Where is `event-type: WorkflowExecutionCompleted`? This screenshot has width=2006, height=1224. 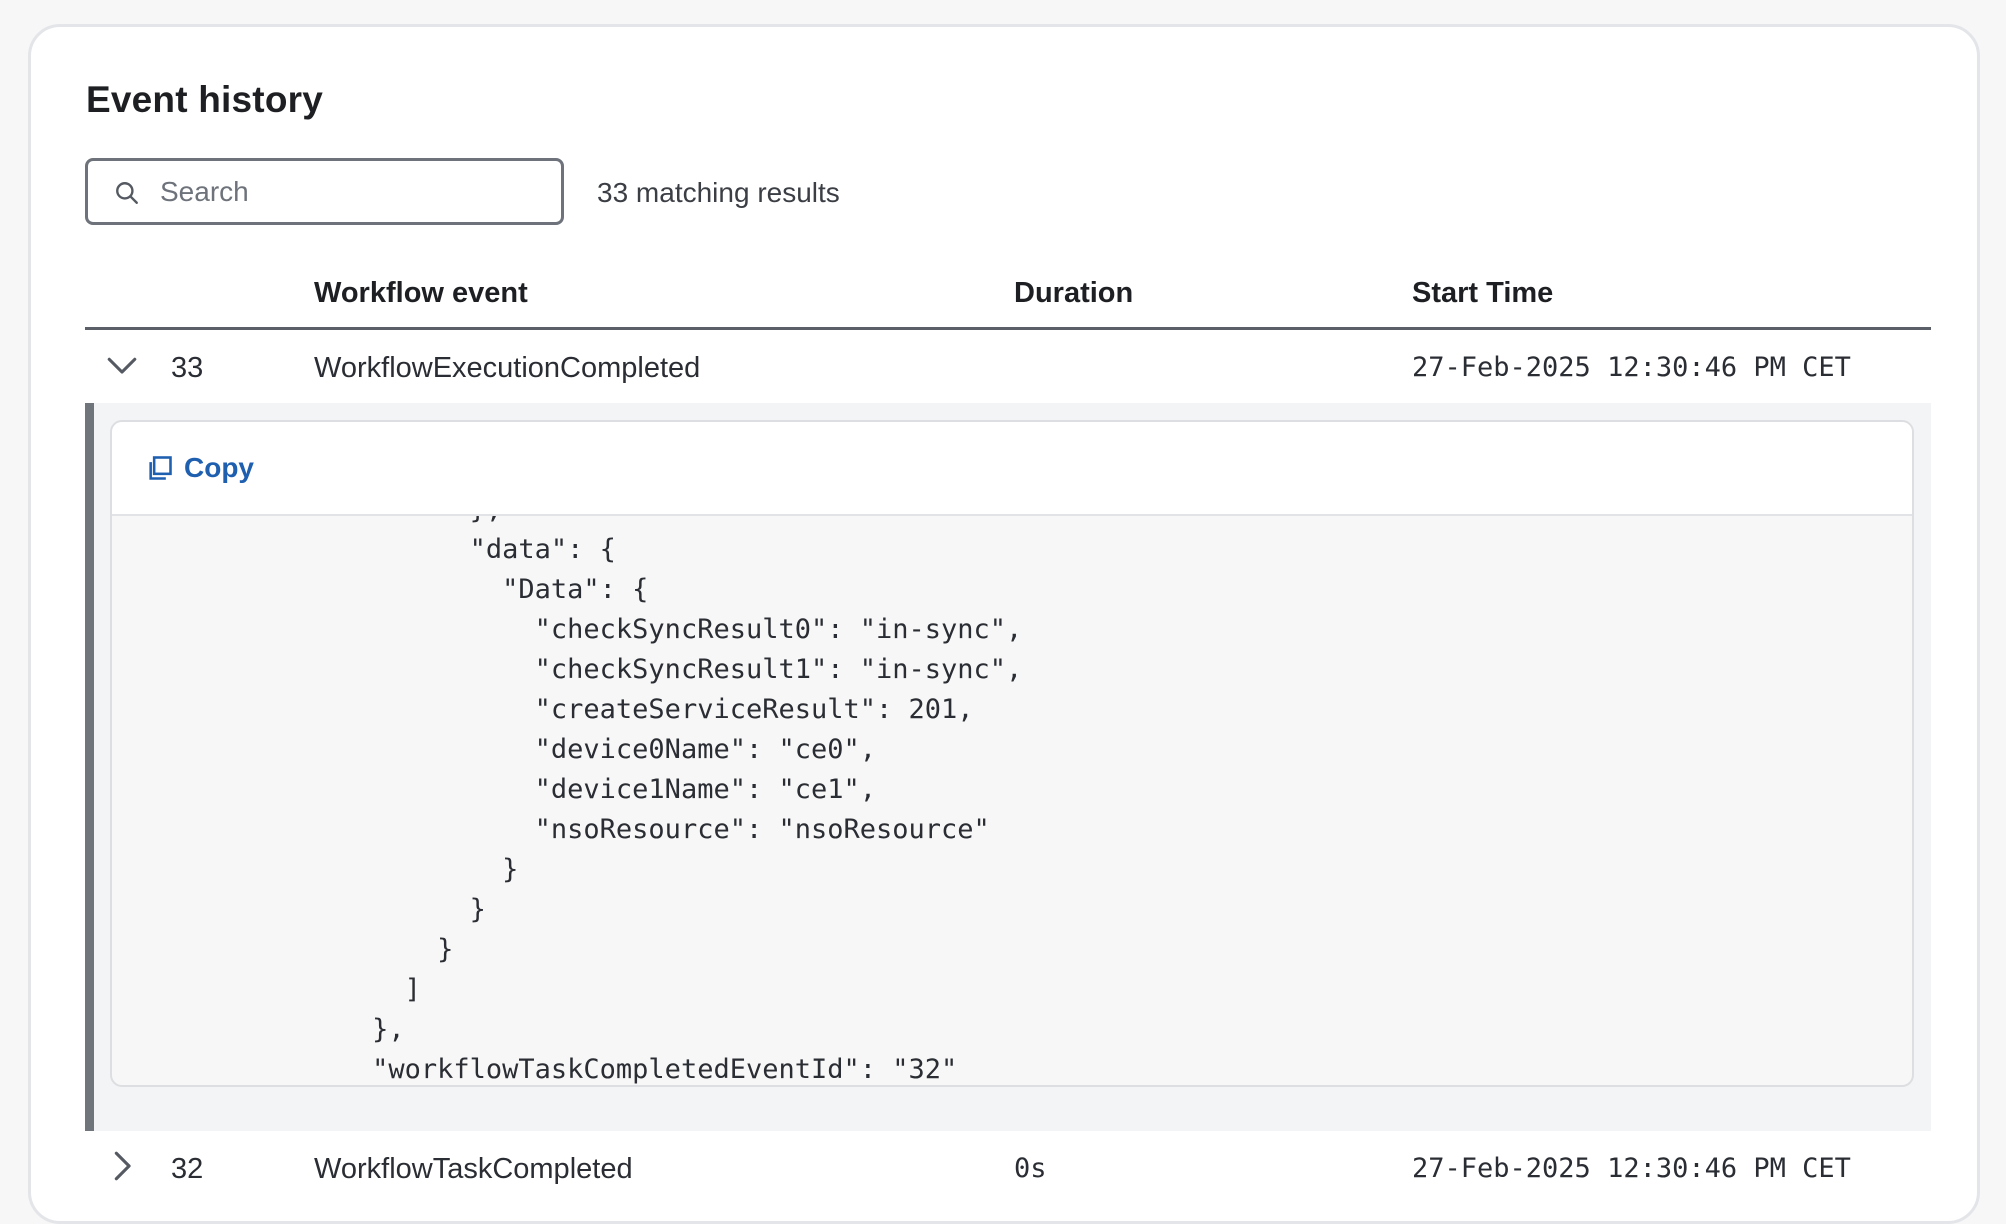 event-type: WorkflowExecutionCompleted is located at coordinates (507, 368).